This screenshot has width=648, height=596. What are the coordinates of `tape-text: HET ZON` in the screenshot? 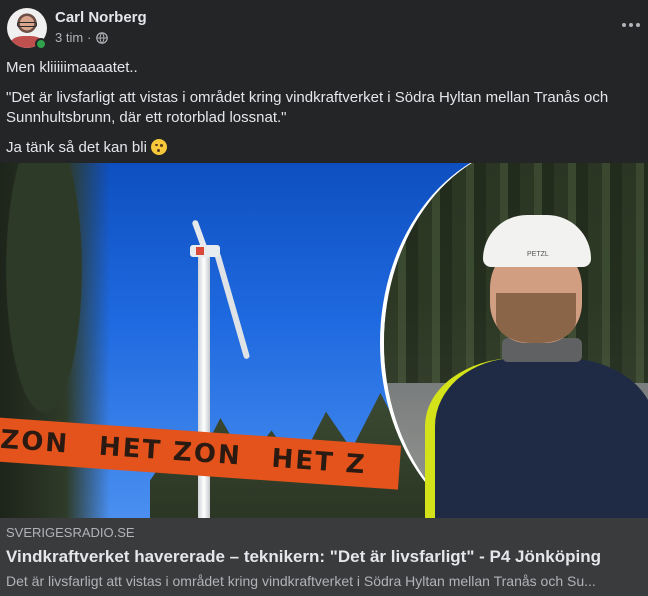 It's located at (170, 451).